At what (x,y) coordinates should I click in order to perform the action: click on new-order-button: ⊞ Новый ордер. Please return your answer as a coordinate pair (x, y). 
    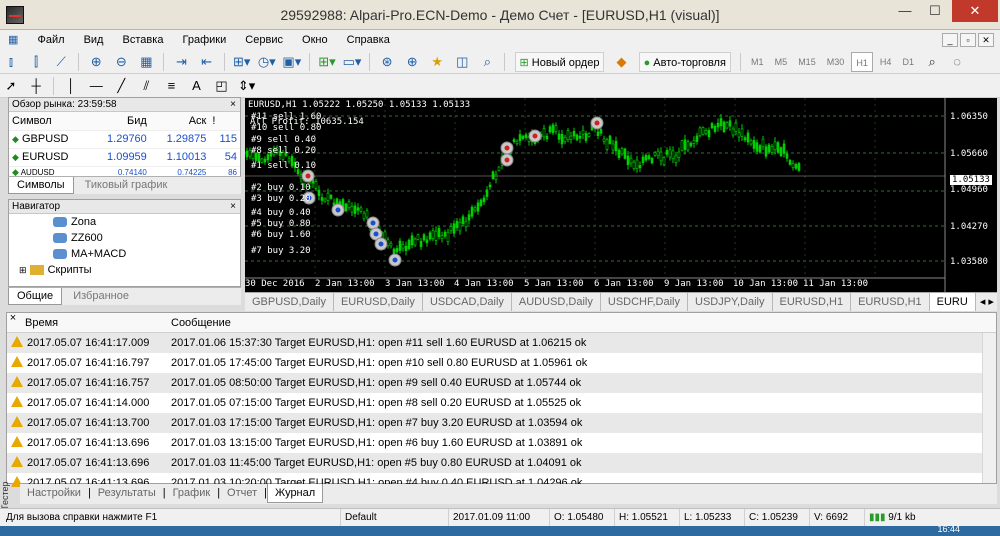
    Looking at the image, I should click on (559, 62).